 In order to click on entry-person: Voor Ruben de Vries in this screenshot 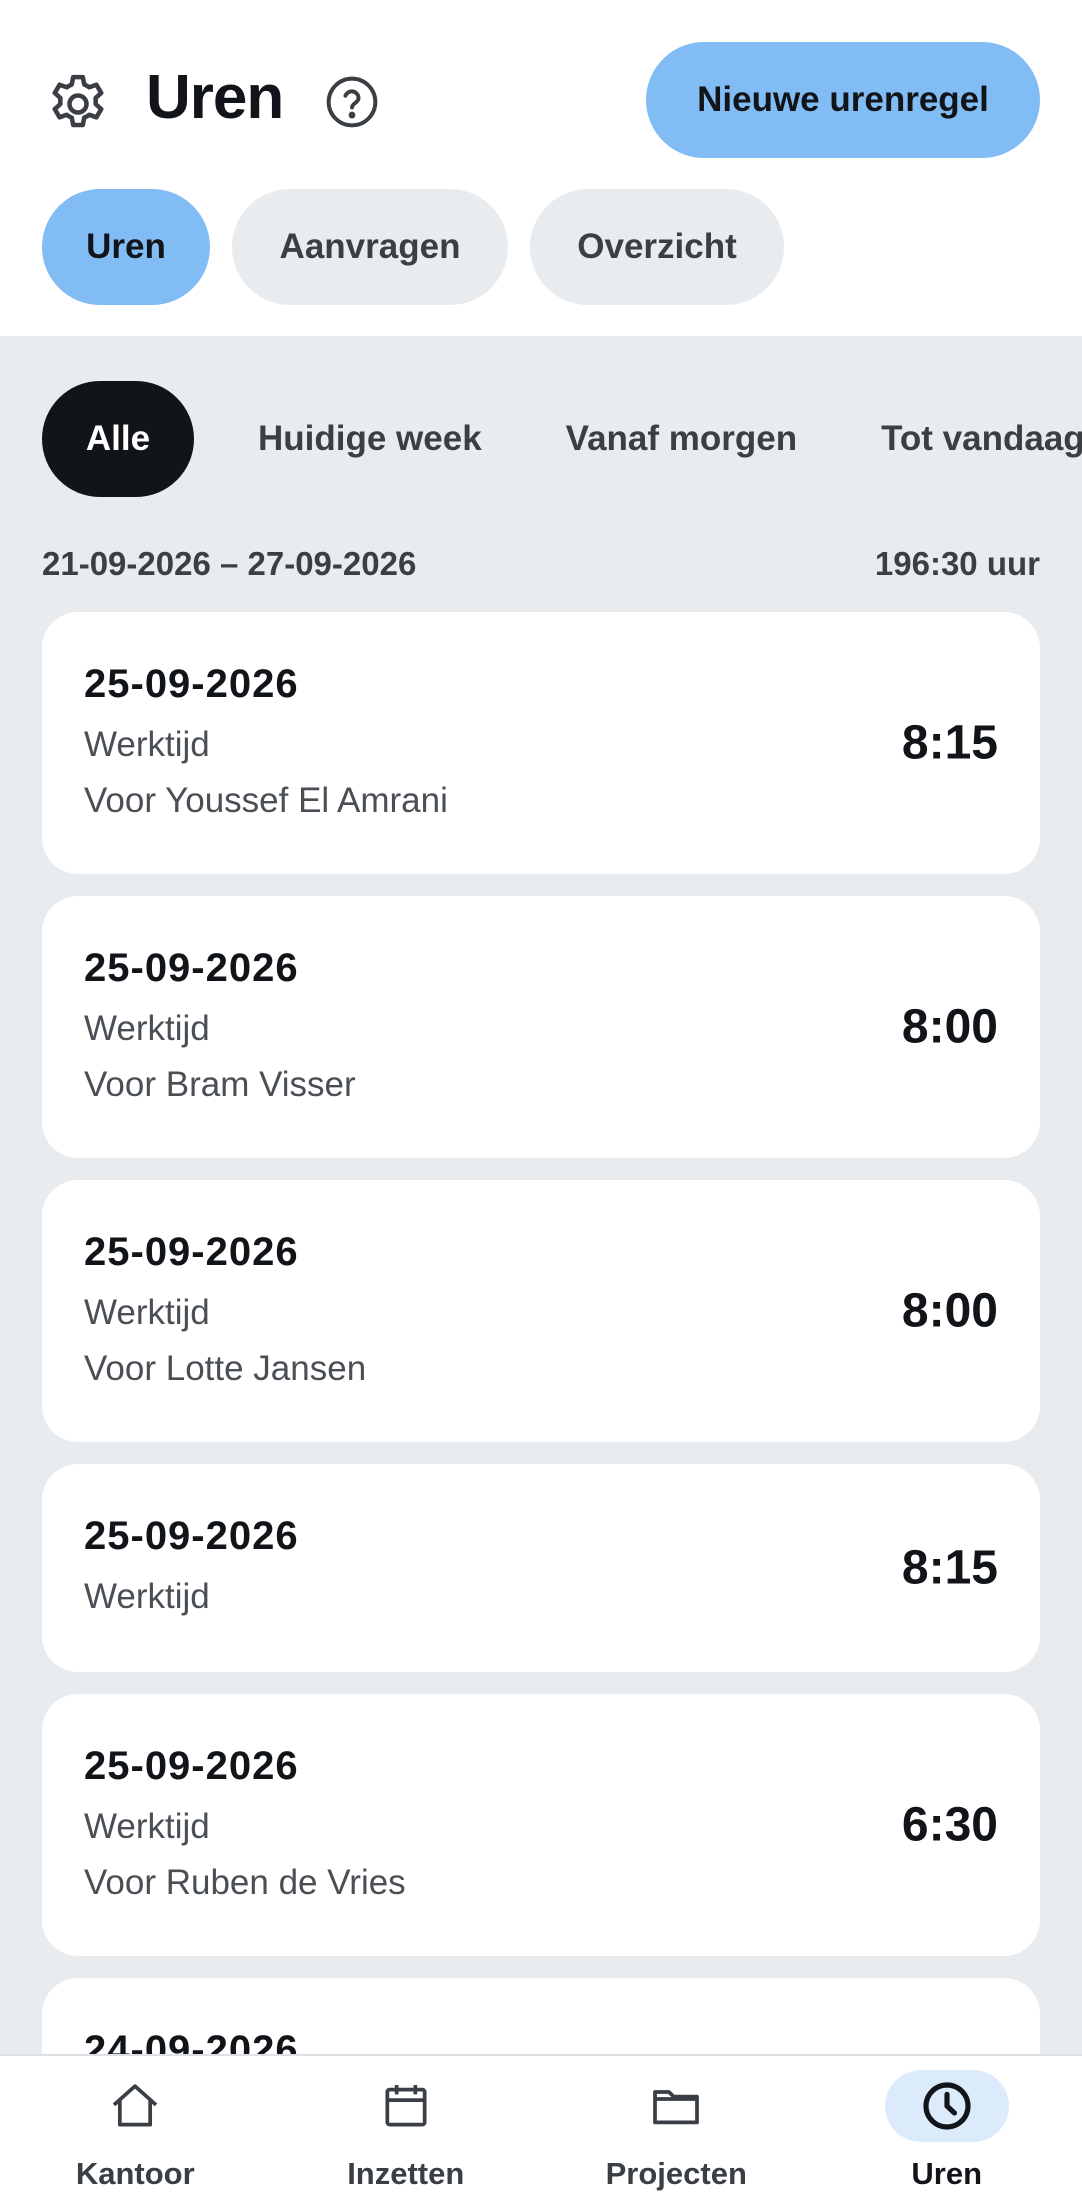, I will do `click(245, 1882)`.